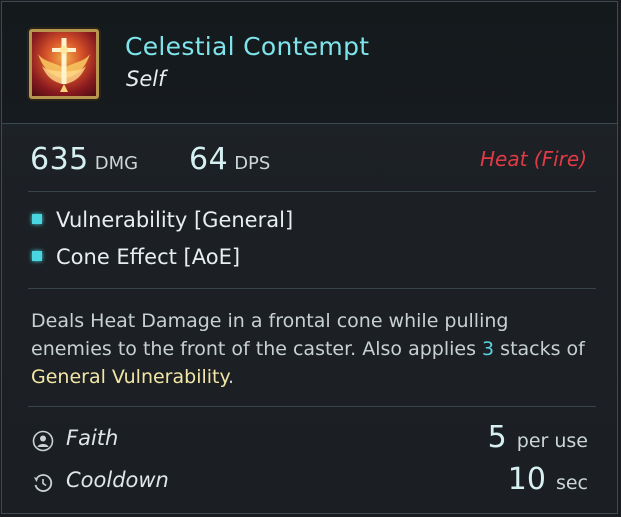 The height and width of the screenshot is (517, 621). Describe the element at coordinates (117, 480) in the screenshot. I see `cost-label: Cooldown` at that location.